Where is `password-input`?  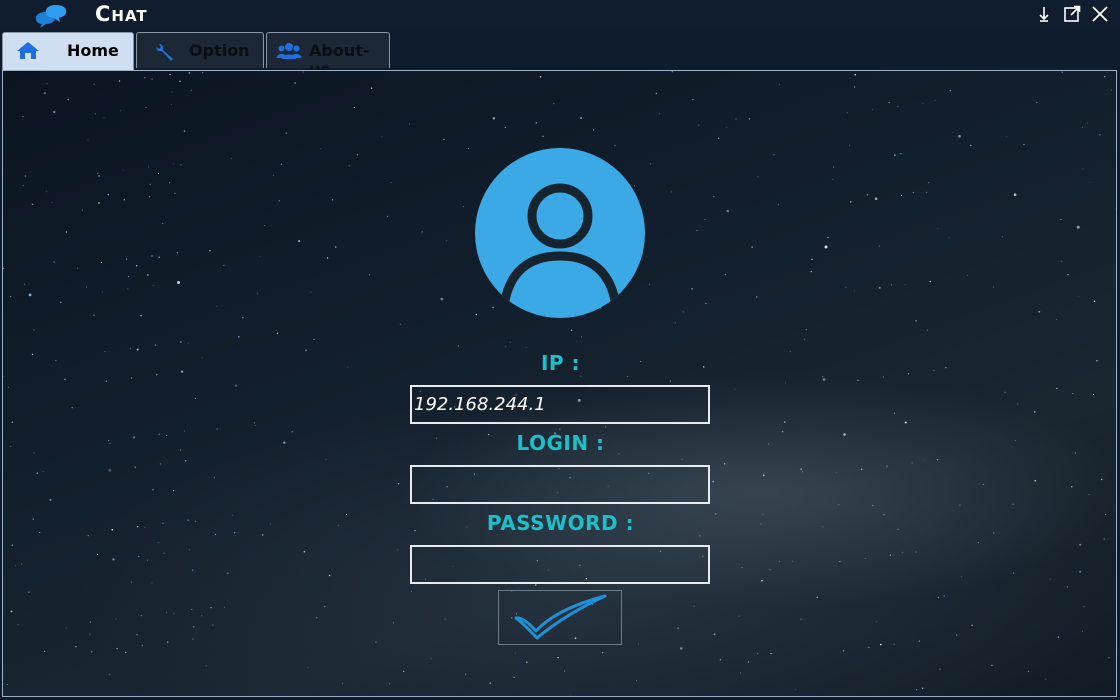 password-input is located at coordinates (560, 564).